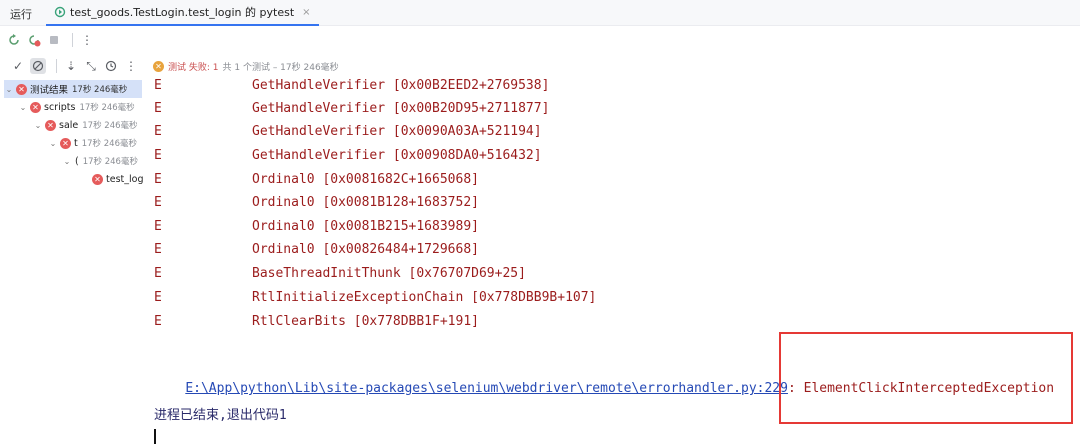 This screenshot has height=446, width=1080. Describe the element at coordinates (21, 14) in the screenshot. I see `panel-title: 运行` at that location.